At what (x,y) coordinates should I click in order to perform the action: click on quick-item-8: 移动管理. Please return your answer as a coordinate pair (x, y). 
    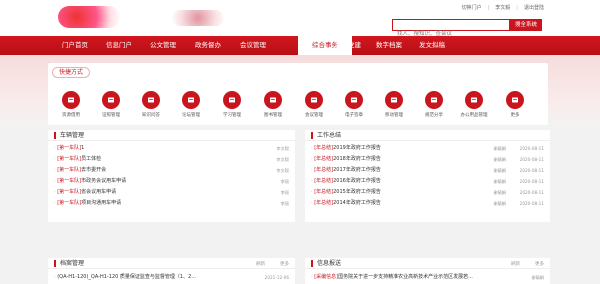
    Looking at the image, I should click on (394, 104).